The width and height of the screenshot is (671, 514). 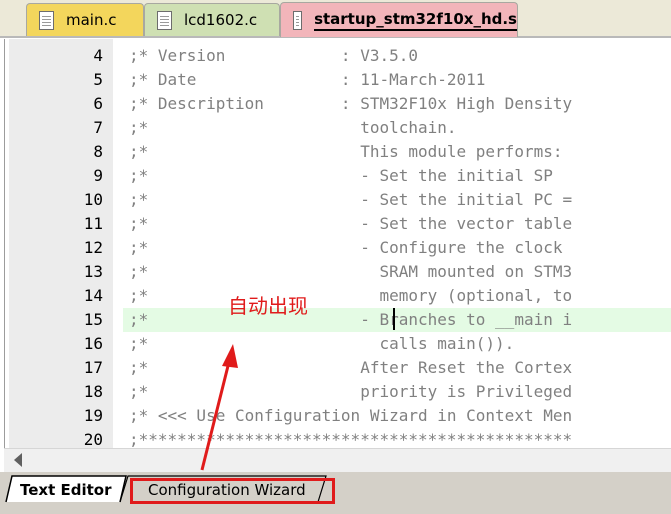 I want to click on tab-startup-stm32f10x-hd-s: startup_stm32f10x_hd.s, so click(x=399, y=19).